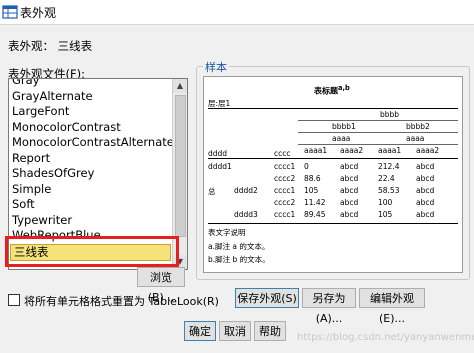  Describe the element at coordinates (315, 214) in the screenshot. I see `preview-cell: 89.45` at that location.